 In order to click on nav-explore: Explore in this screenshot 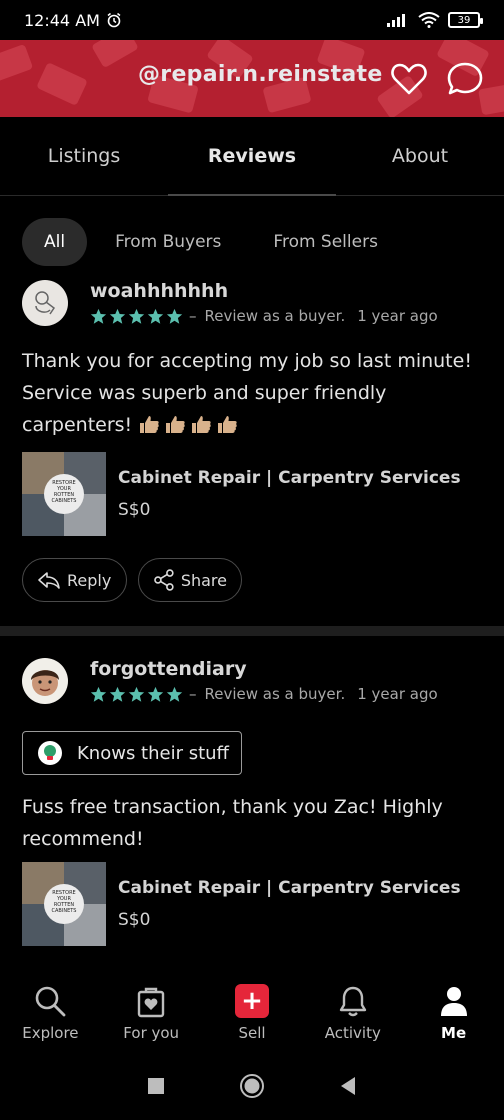, I will do `click(50, 1015)`.